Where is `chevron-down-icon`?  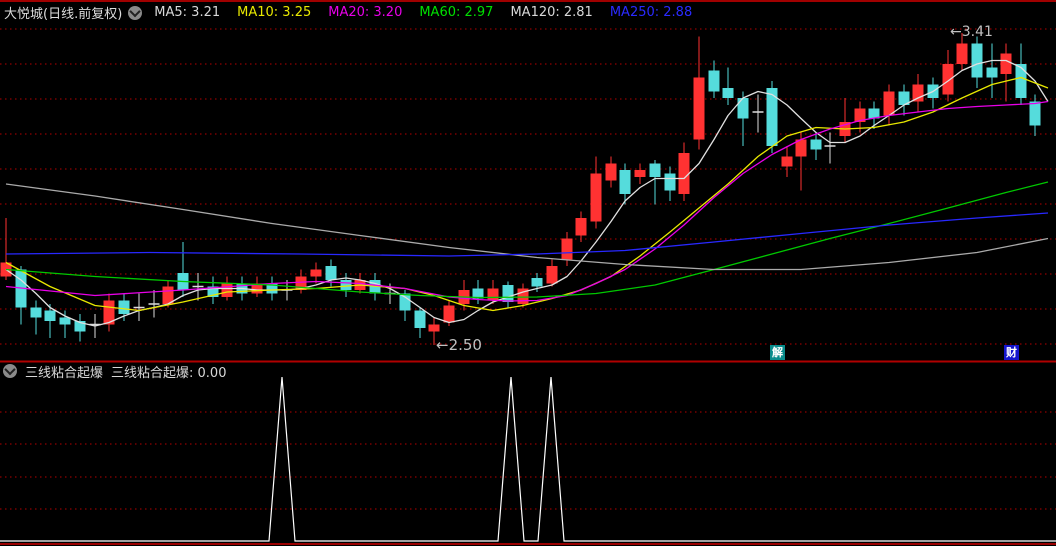 chevron-down-icon is located at coordinates (10, 371).